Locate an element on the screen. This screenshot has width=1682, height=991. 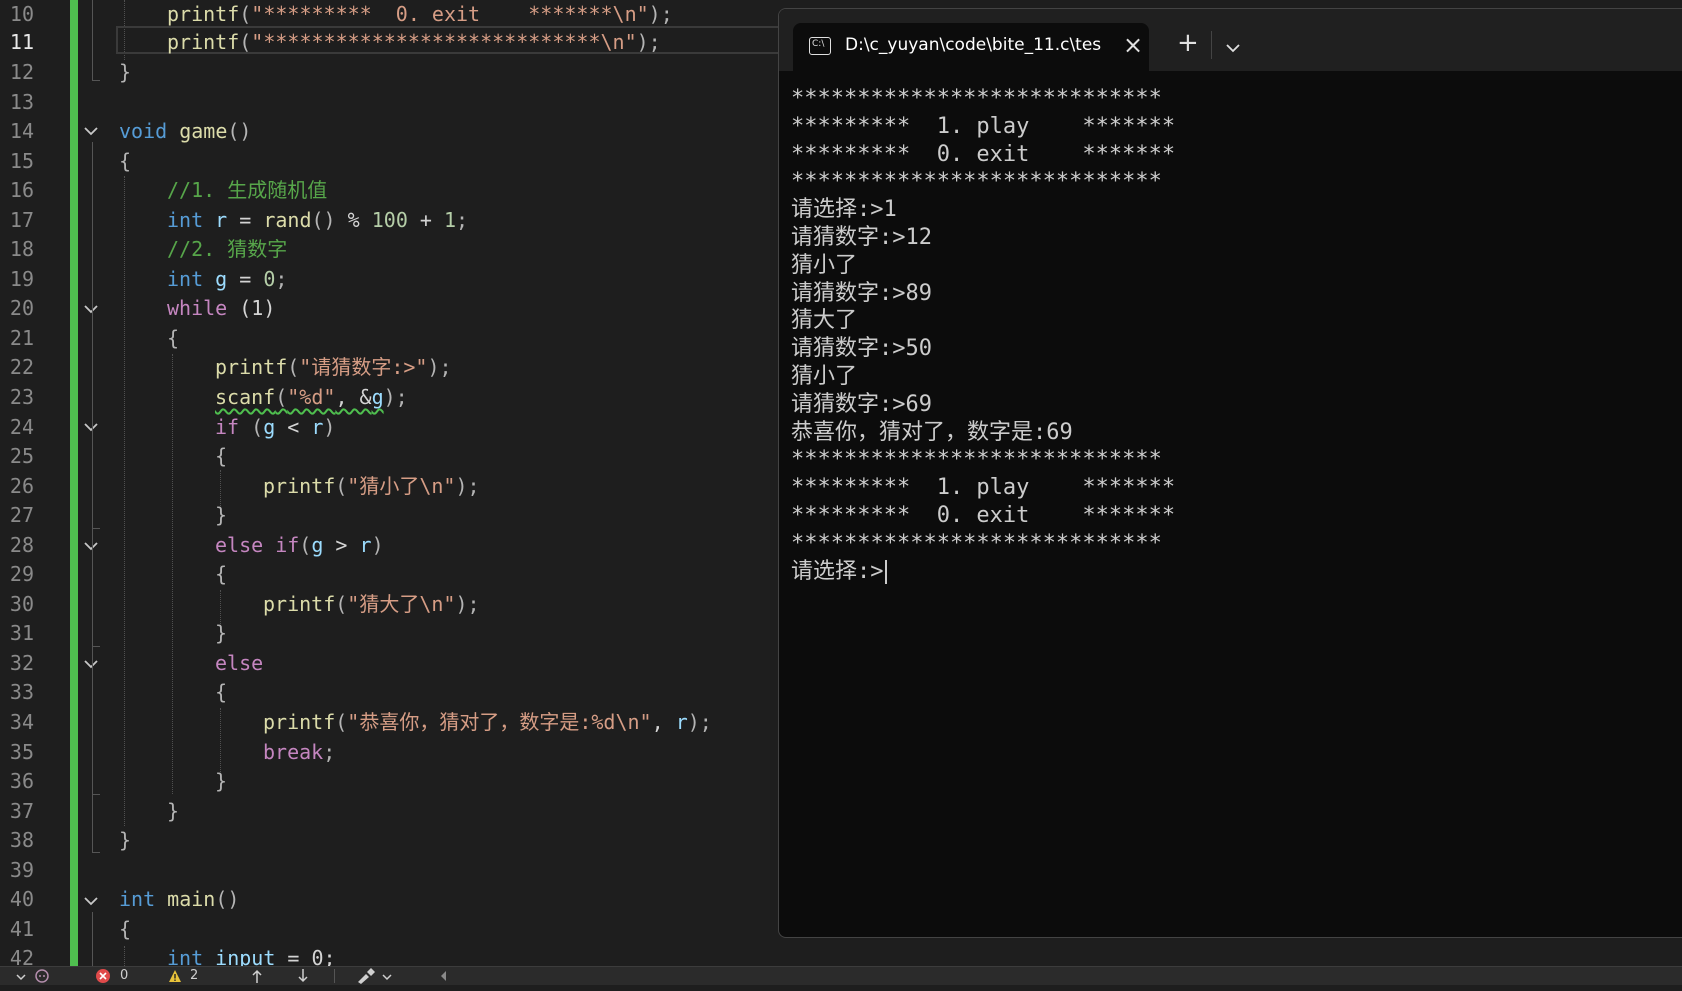
terminal-icon: C:\ is located at coordinates (820, 46).